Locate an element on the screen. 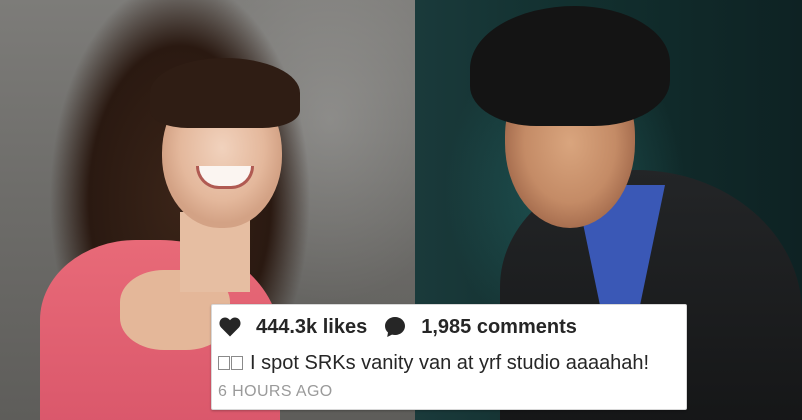 The image size is (802, 420). likes-count: 444.3k likes is located at coordinates (312, 326).